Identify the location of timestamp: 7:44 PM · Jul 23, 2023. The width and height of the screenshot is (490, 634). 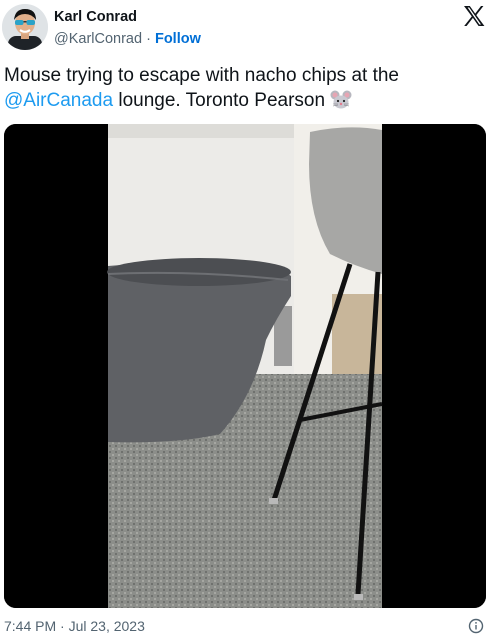
(74, 626).